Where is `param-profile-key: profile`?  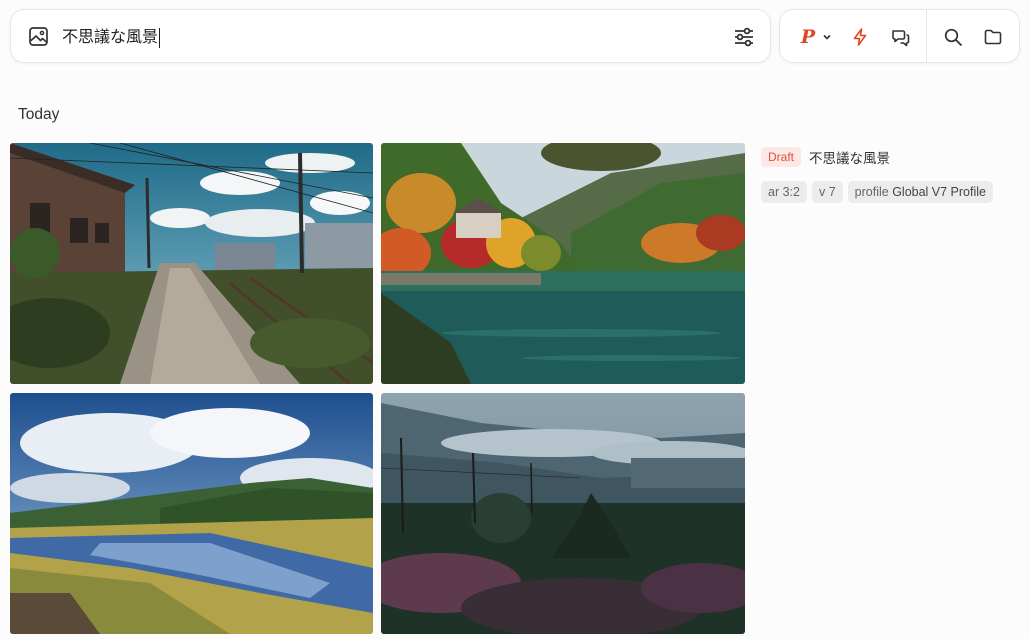
param-profile-key: profile is located at coordinates (871, 192).